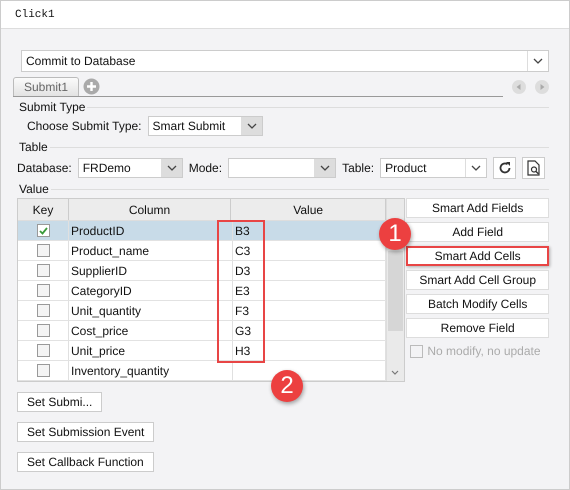 The height and width of the screenshot is (490, 570). Describe the element at coordinates (243, 331) in the screenshot. I see `table-cell: G3` at that location.